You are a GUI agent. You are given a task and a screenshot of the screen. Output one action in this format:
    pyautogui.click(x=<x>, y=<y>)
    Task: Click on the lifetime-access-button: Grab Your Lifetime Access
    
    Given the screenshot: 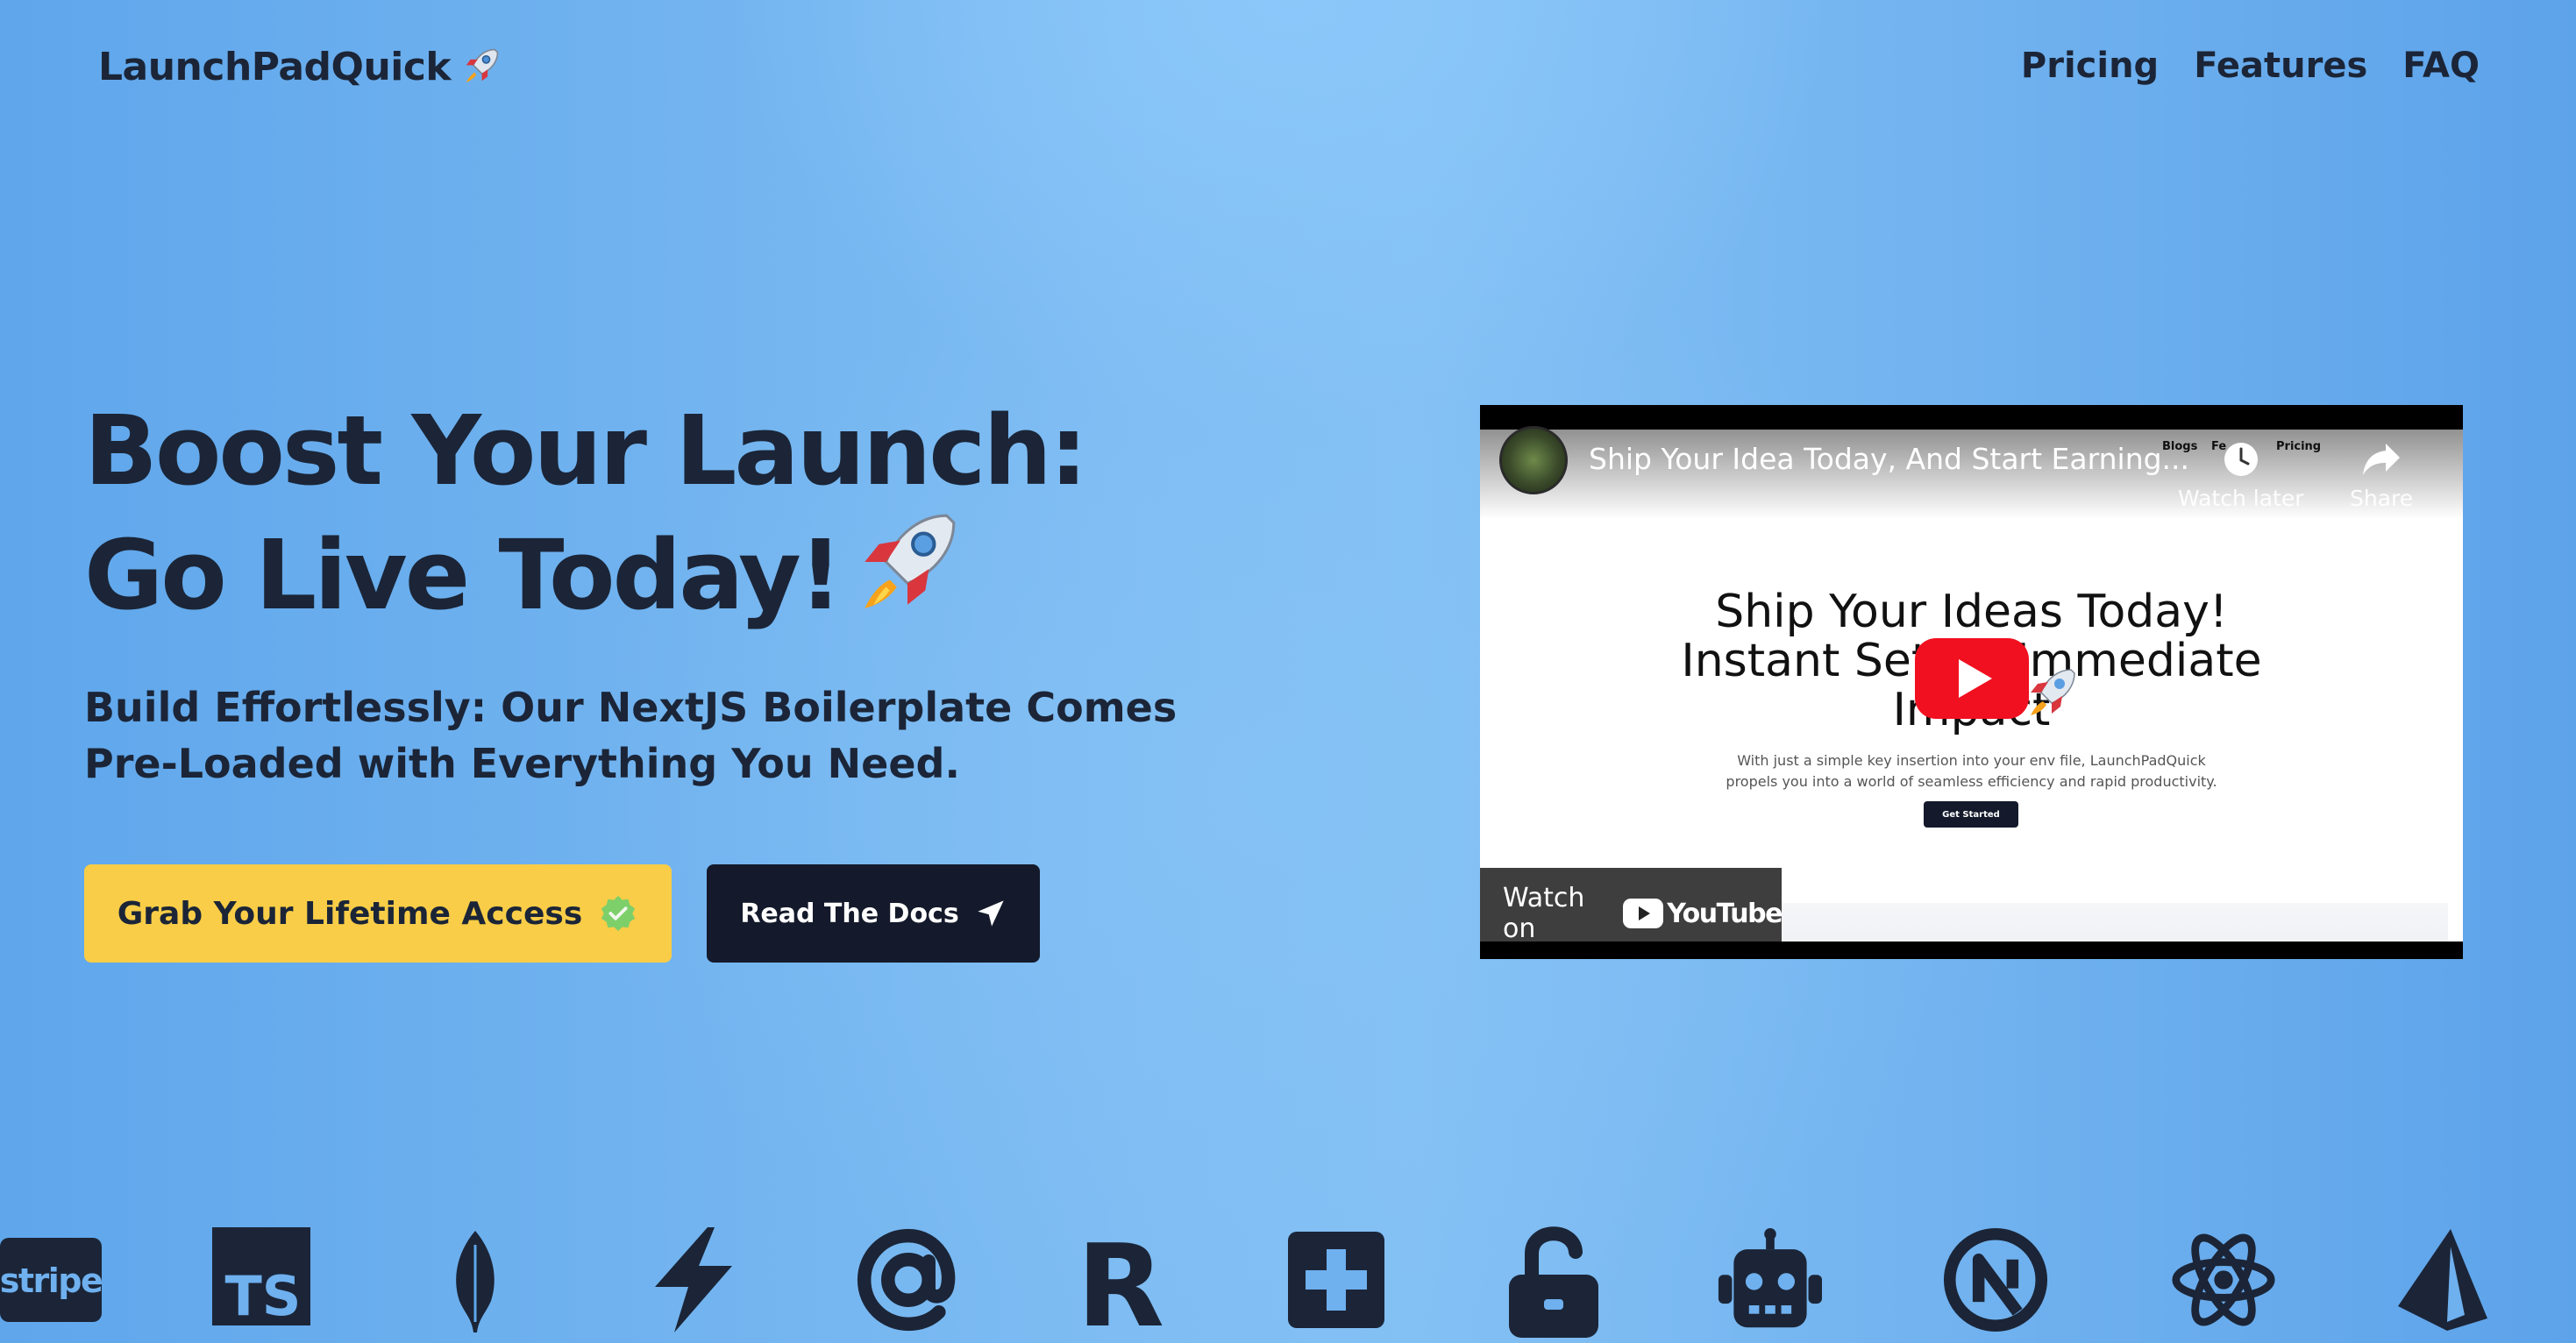 What is the action you would take?
    pyautogui.click(x=378, y=914)
    